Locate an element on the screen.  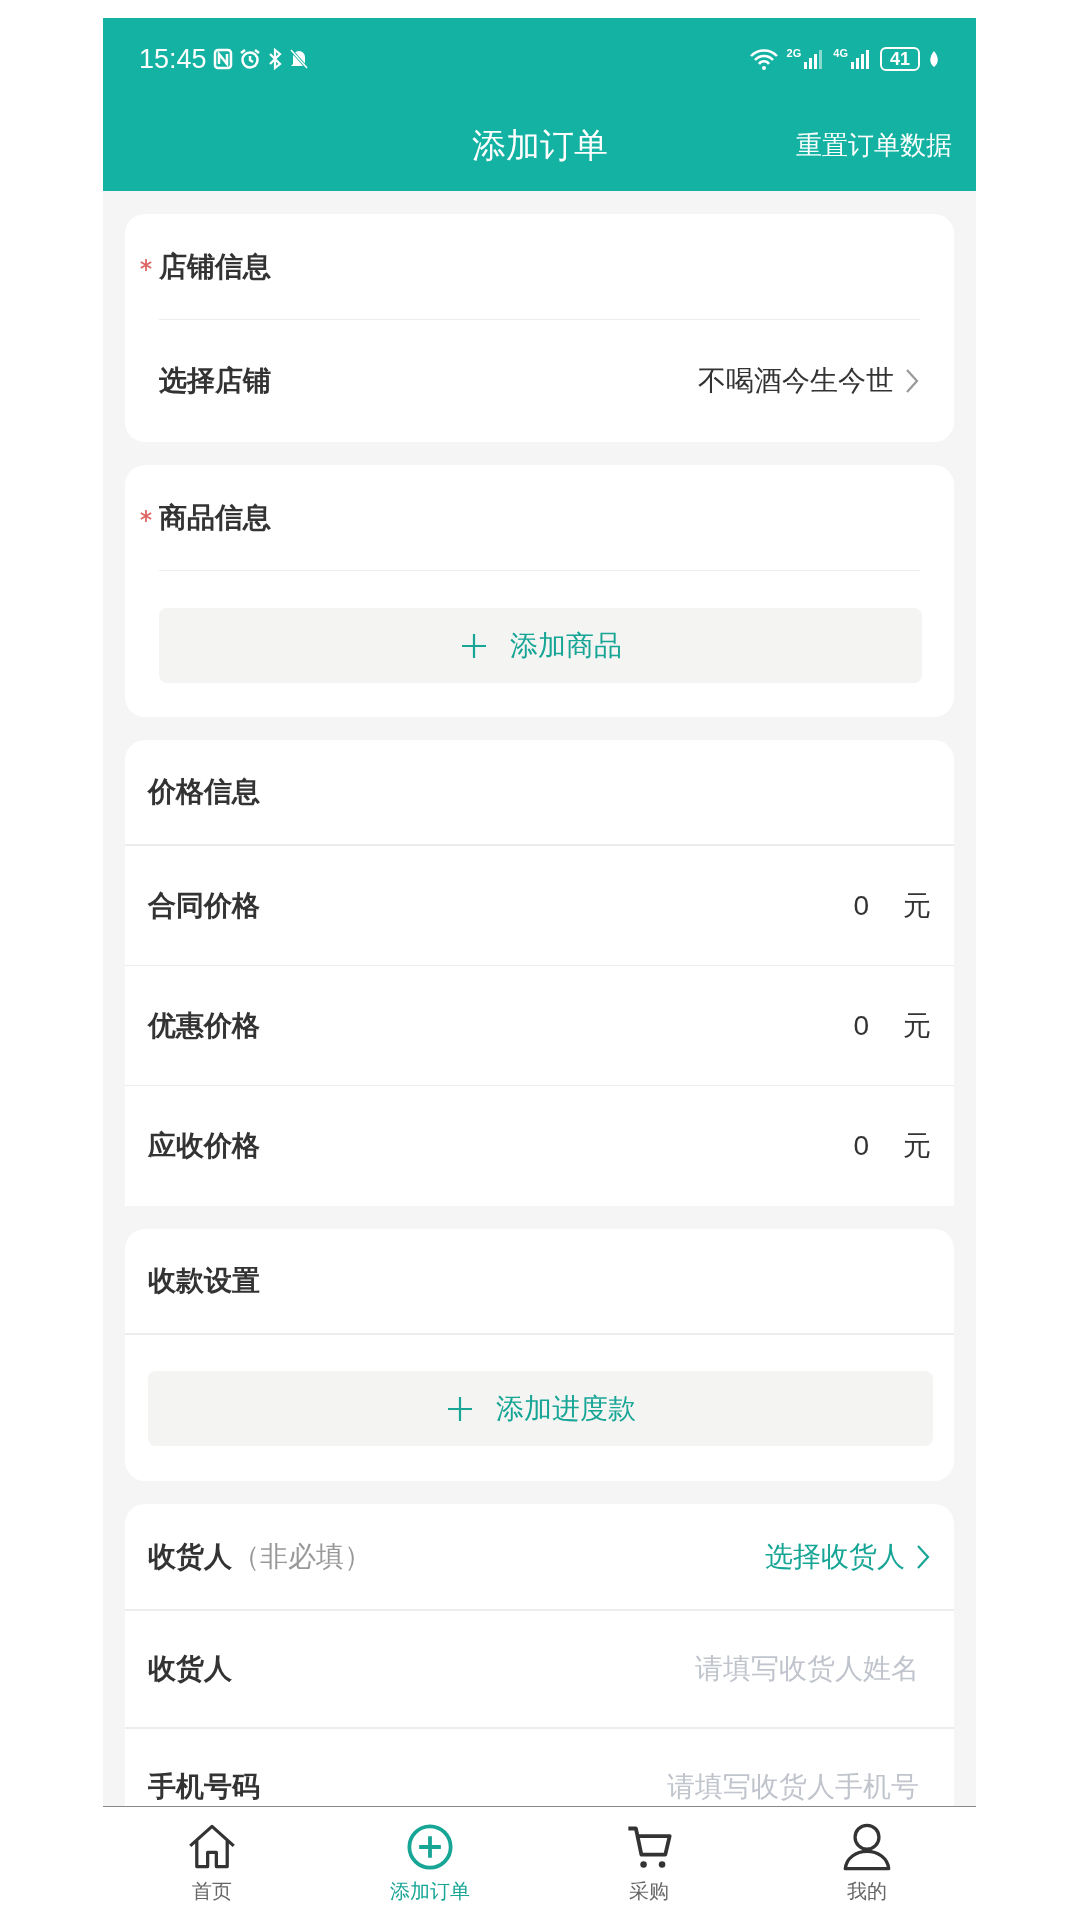
nfc-icon is located at coordinates (222, 59).